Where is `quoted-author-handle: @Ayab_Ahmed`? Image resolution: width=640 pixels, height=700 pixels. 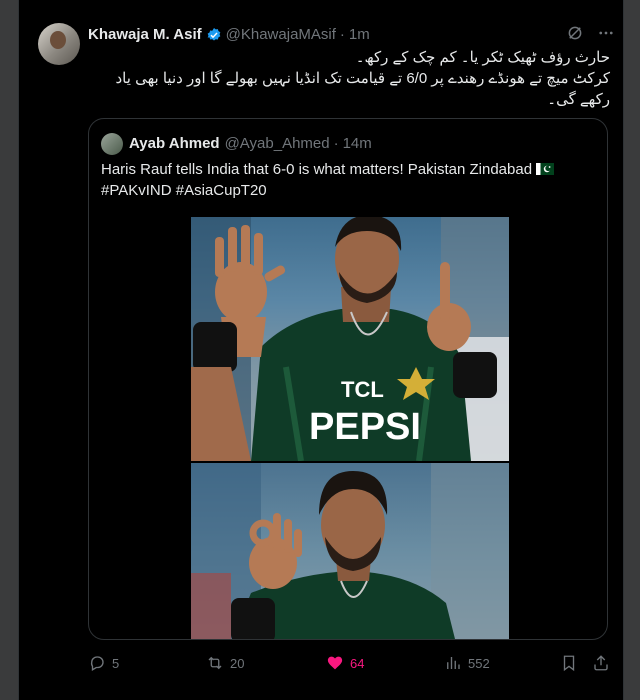 quoted-author-handle: @Ayab_Ahmed is located at coordinates (277, 143).